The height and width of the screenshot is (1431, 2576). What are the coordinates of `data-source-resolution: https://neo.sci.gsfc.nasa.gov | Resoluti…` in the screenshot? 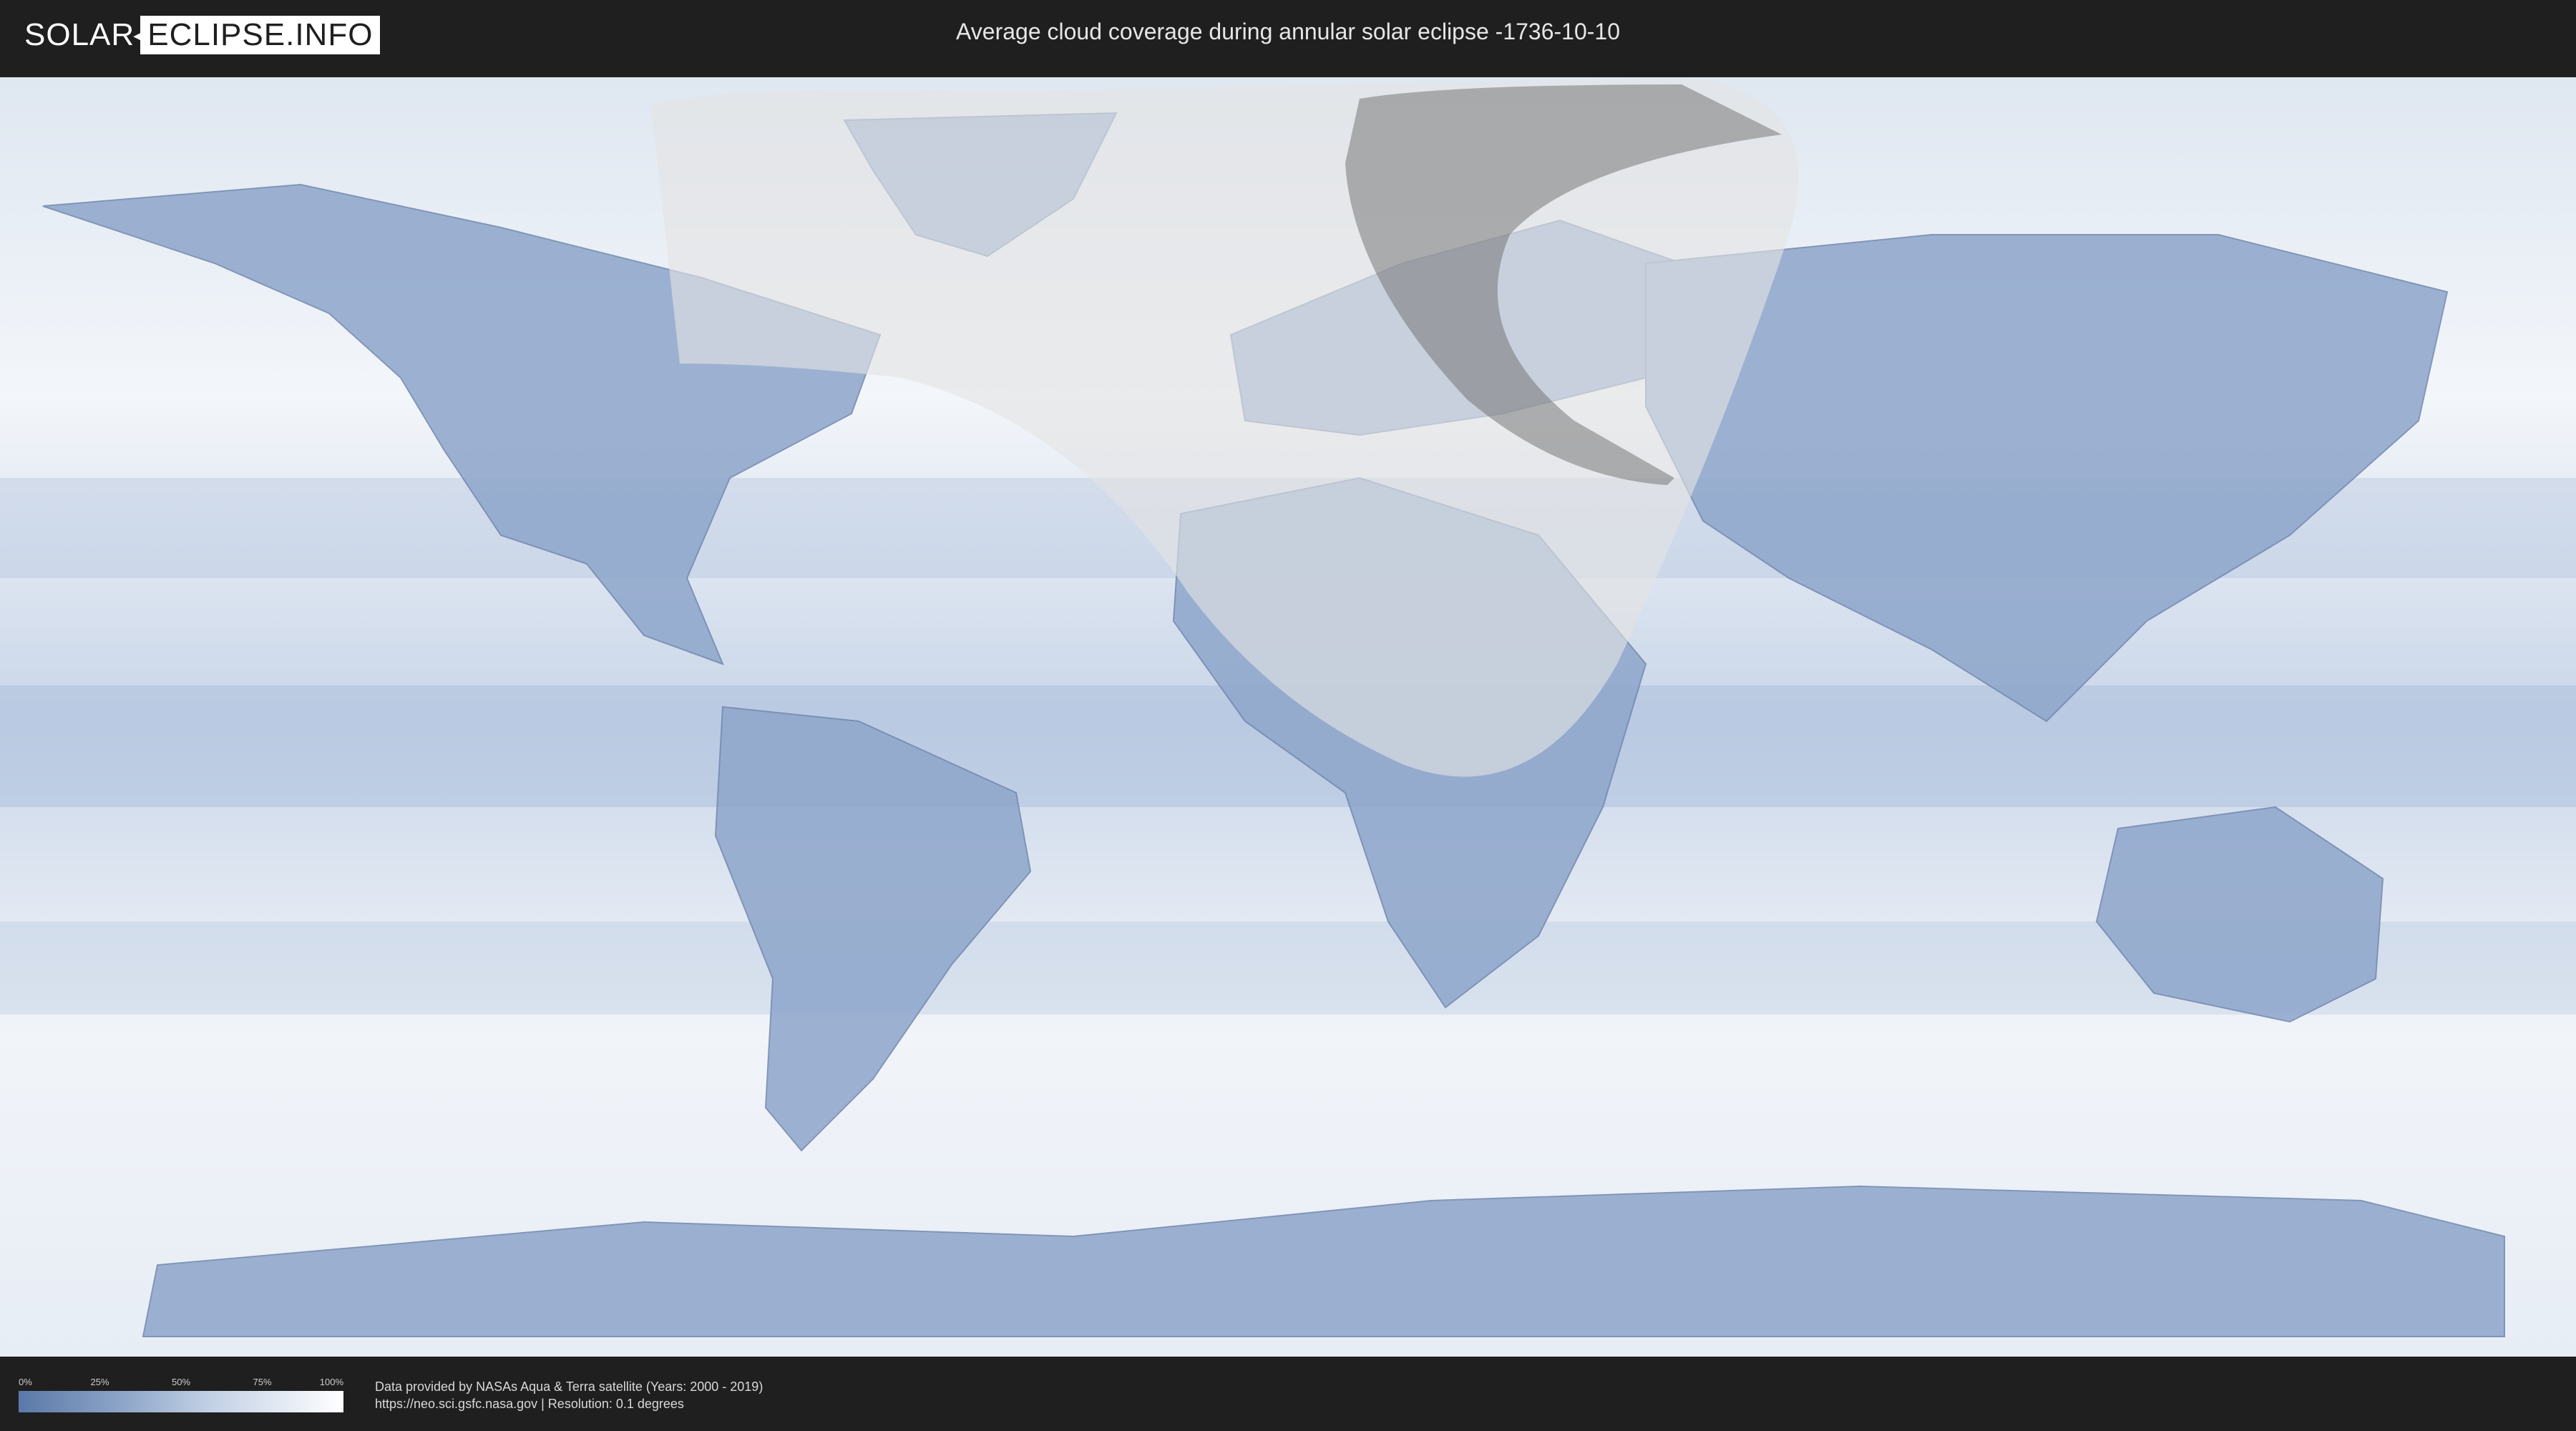 It's located at (529, 1404).